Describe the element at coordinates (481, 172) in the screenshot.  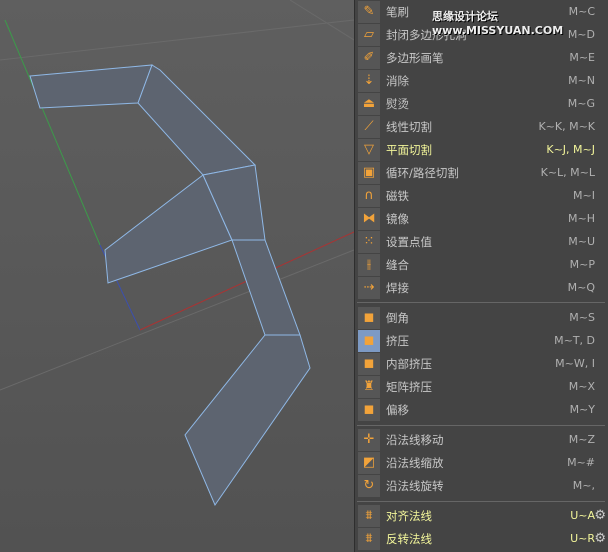
I see `menu-item: ▣ 循环/路径切割 K~L, M~L` at that location.